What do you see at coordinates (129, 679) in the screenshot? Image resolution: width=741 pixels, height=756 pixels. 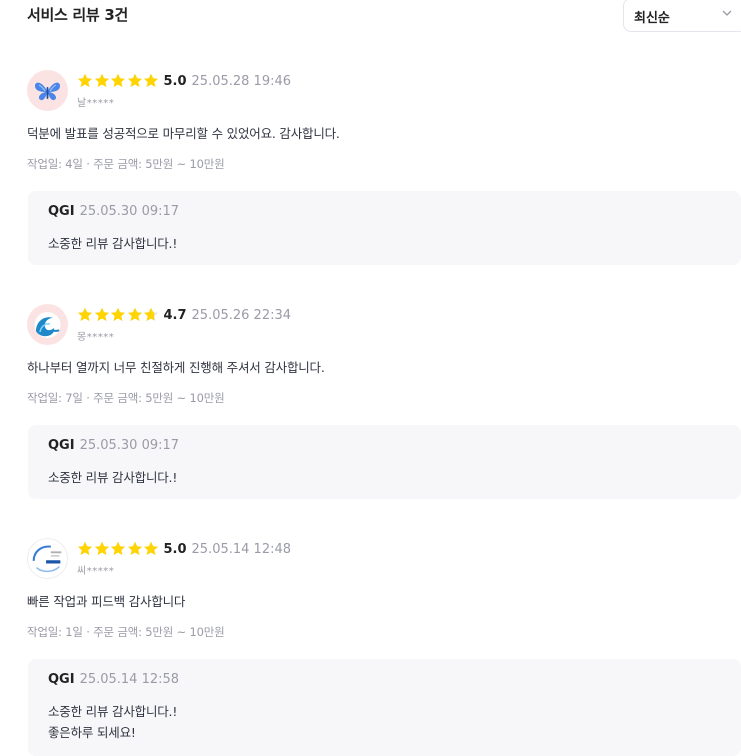 I see `reply-date: 25.05.14 12:58` at bounding box center [129, 679].